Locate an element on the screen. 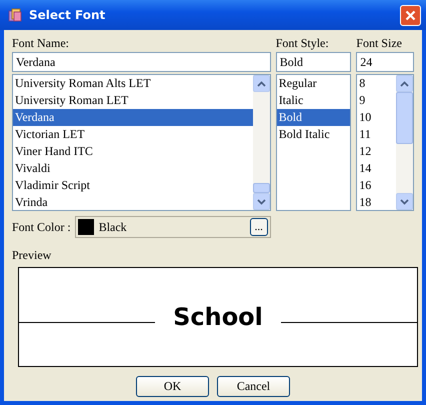 The height and width of the screenshot is (405, 426). field-label: Font Color : is located at coordinates (41, 227).